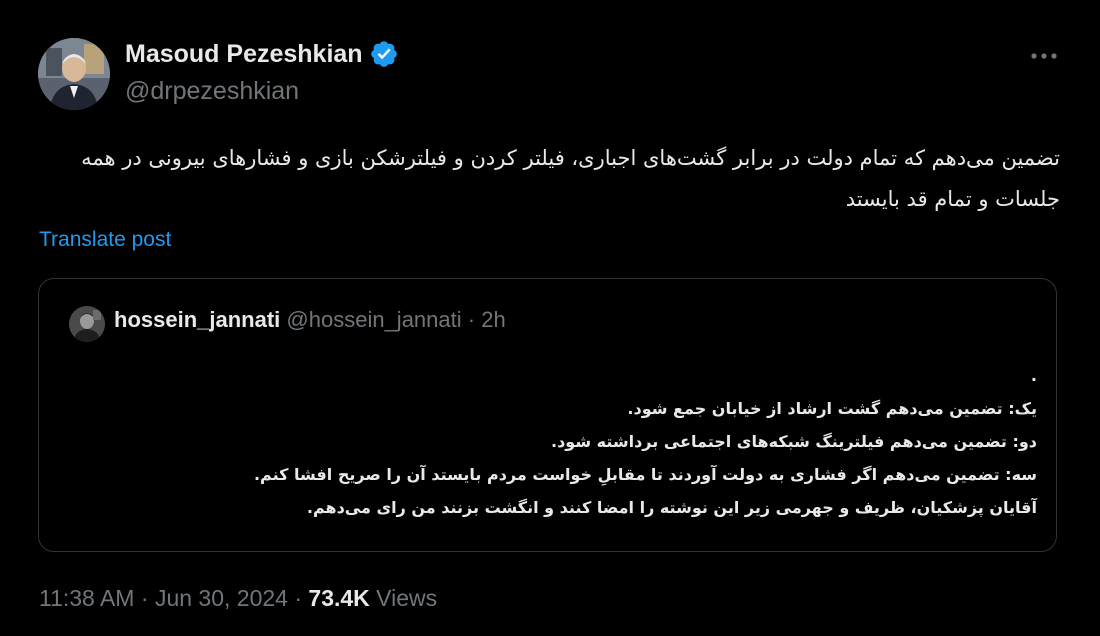 Image resolution: width=1100 pixels, height=636 pixels. Describe the element at coordinates (384, 54) in the screenshot. I see `verified-badge-icon` at that location.